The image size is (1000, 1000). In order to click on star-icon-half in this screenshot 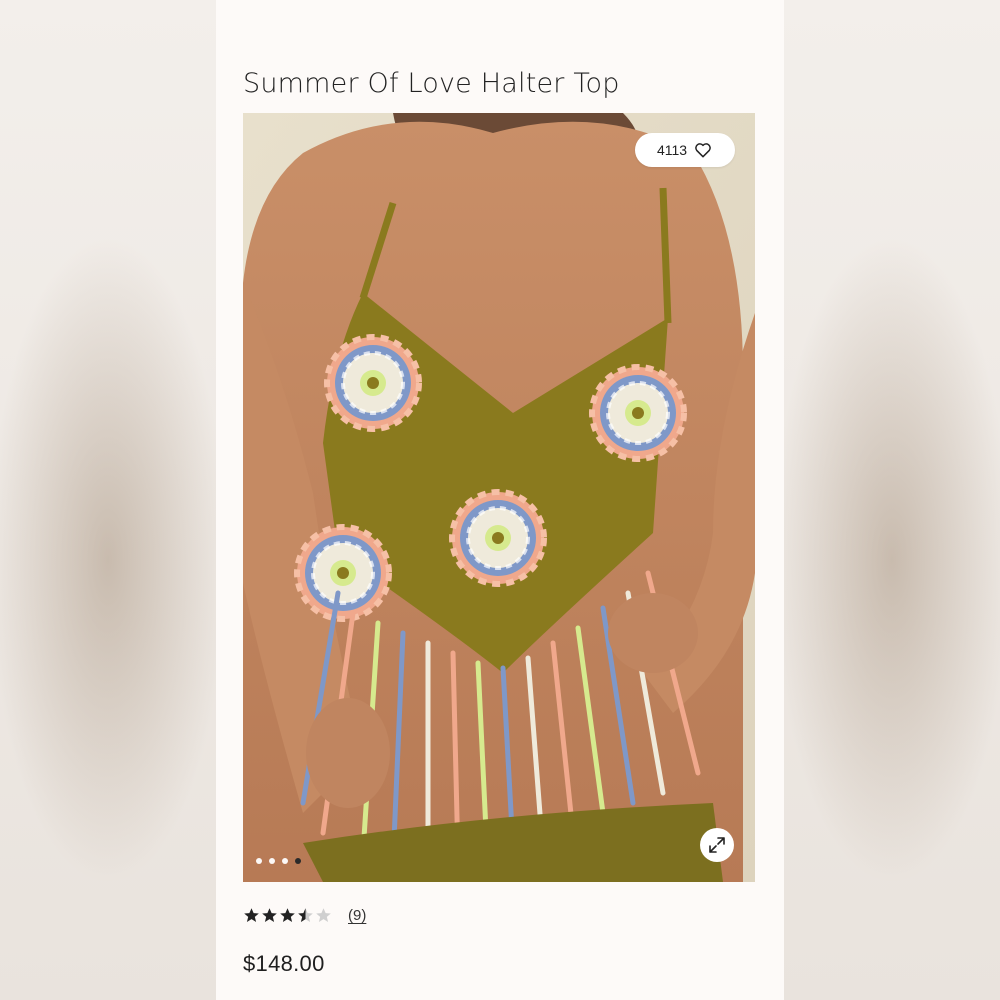, I will do `click(305, 915)`.